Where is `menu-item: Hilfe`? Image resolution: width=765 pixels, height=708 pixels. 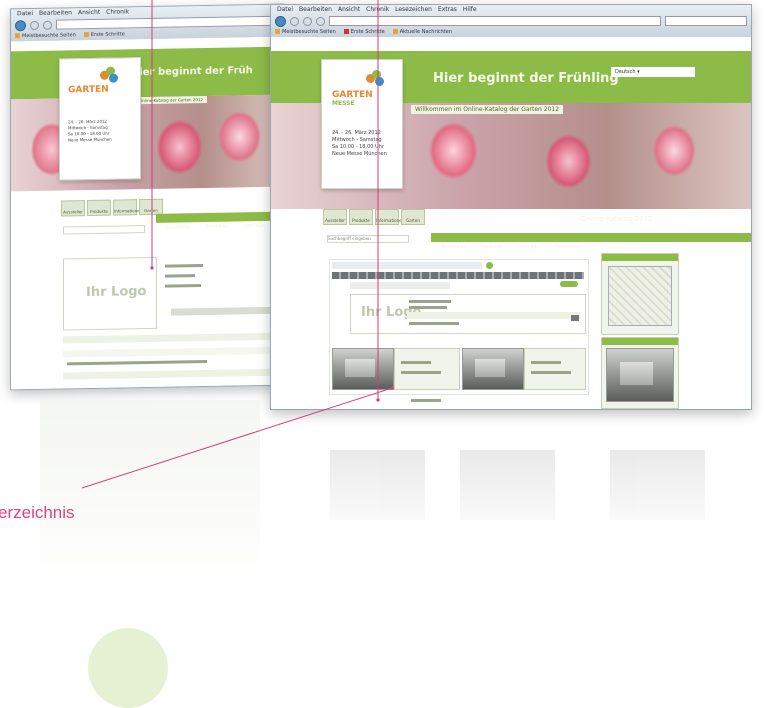
menu-item: Hilfe is located at coordinates (470, 9).